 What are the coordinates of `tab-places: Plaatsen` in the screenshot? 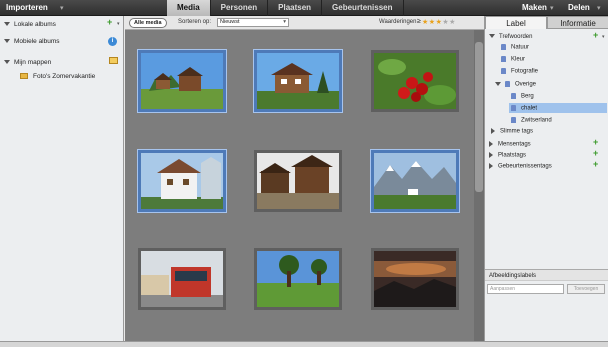 It's located at (295, 8).